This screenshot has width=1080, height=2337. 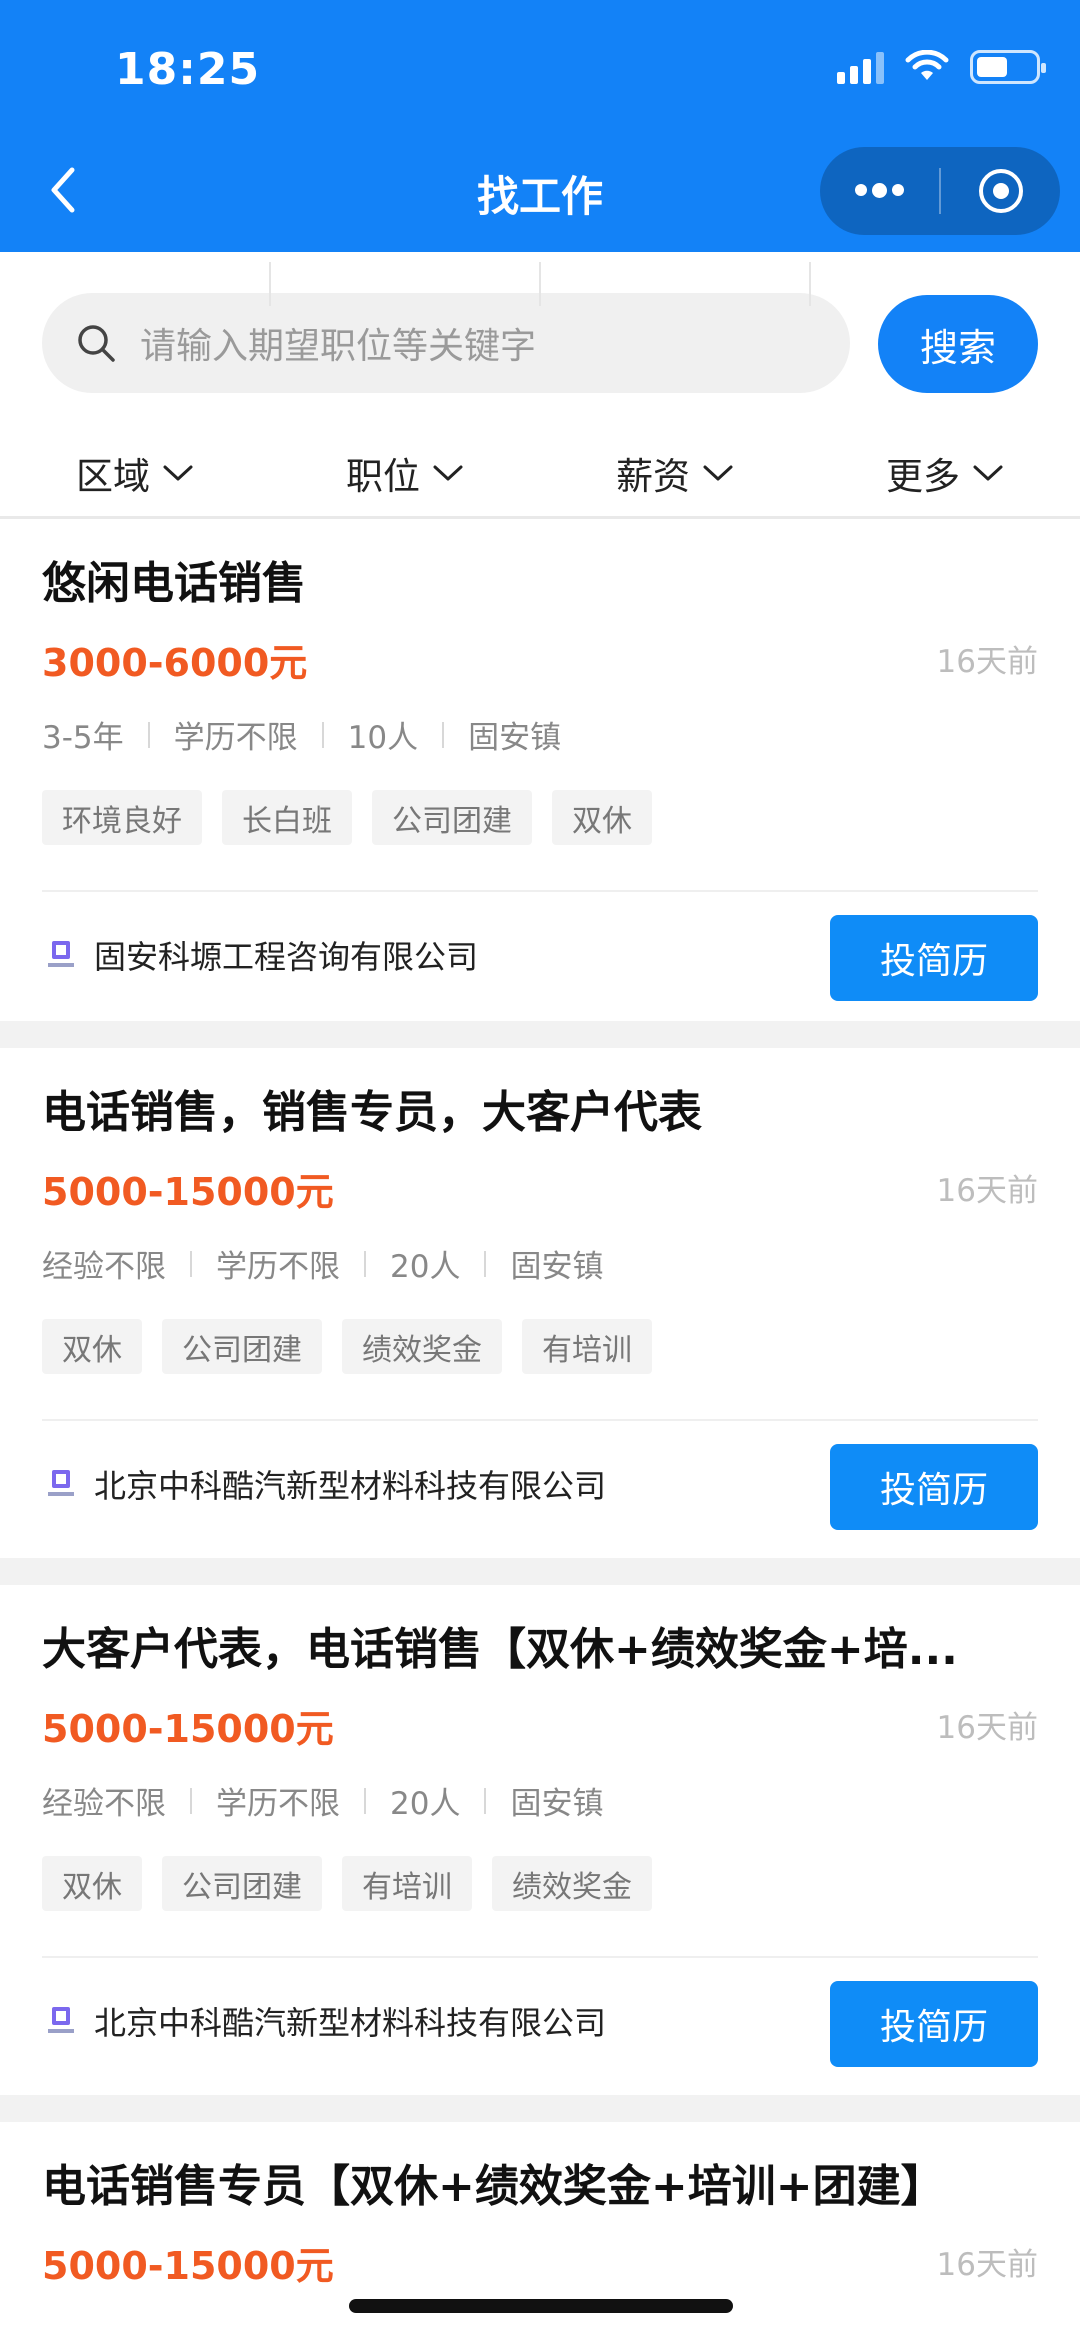 I want to click on job-tags: 环境良好 长白班 公司团建 双休, so click(x=347, y=817).